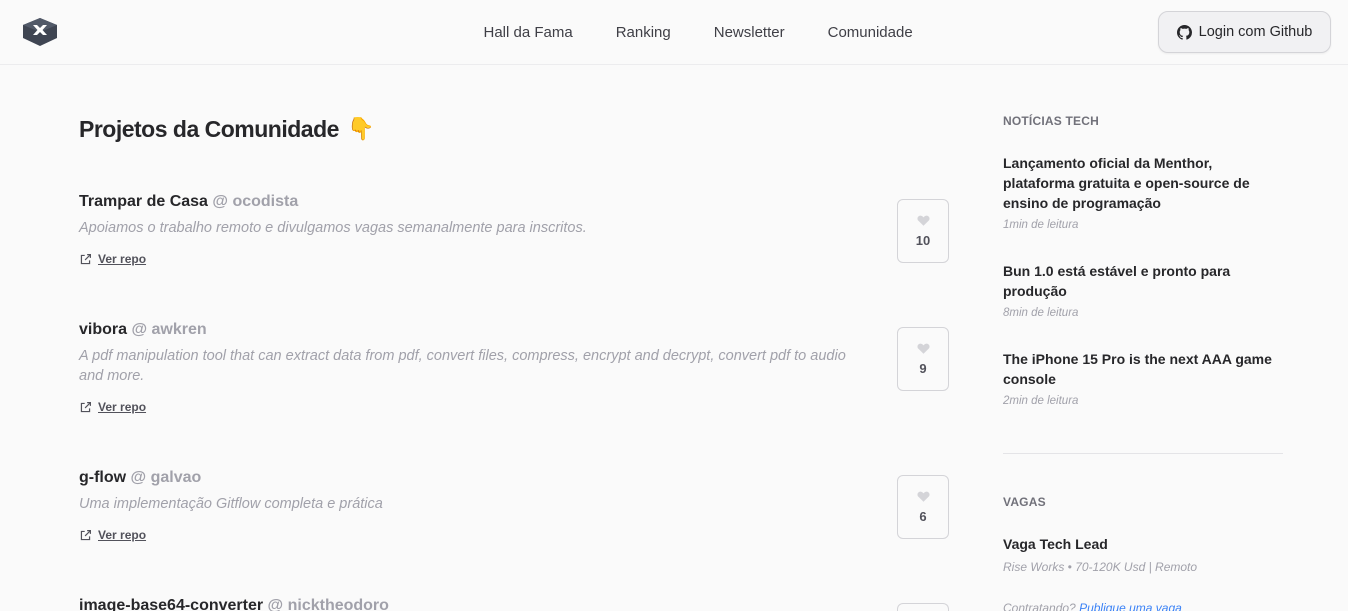  What do you see at coordinates (255, 201) in the screenshot?
I see `project-author: @ ocodista` at bounding box center [255, 201].